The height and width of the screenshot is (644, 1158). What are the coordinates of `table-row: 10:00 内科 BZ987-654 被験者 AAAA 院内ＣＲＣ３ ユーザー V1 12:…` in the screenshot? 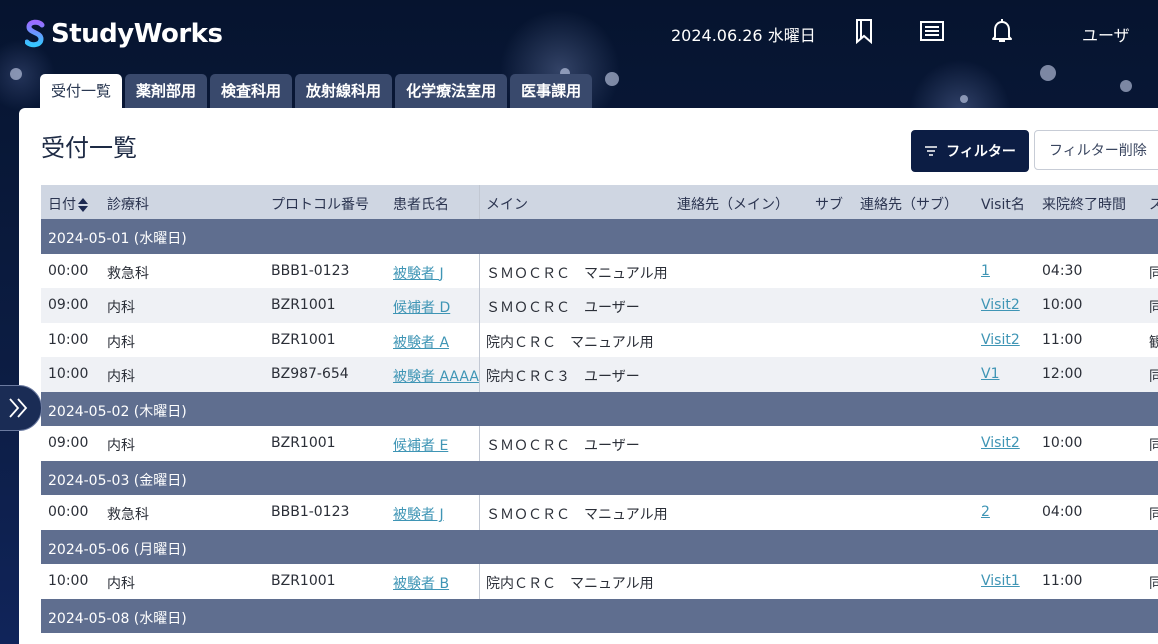 It's located at (599, 374).